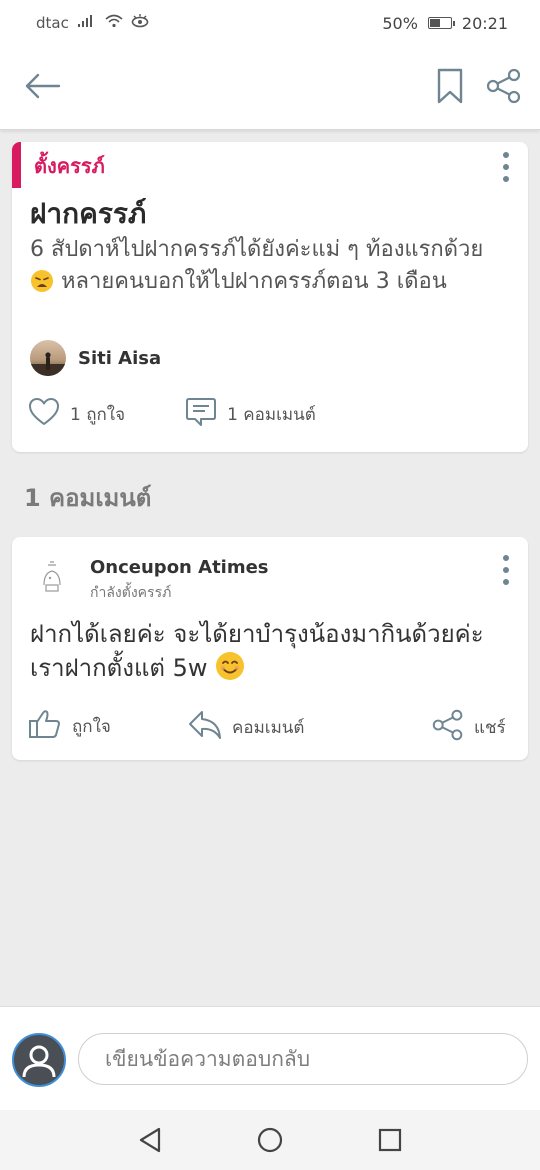 The width and height of the screenshot is (540, 1170). Describe the element at coordinates (490, 728) in the screenshot. I see `comment-share-label: แชร์` at that location.